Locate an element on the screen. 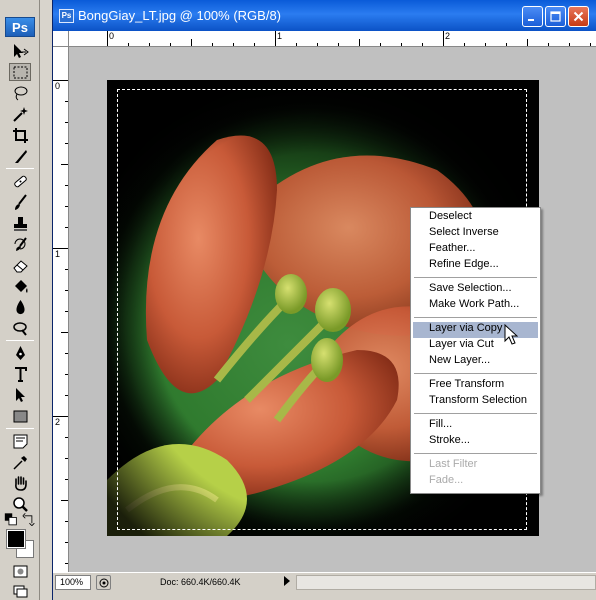 The image size is (596, 600). type-tool-icon is located at coordinates (20, 374).